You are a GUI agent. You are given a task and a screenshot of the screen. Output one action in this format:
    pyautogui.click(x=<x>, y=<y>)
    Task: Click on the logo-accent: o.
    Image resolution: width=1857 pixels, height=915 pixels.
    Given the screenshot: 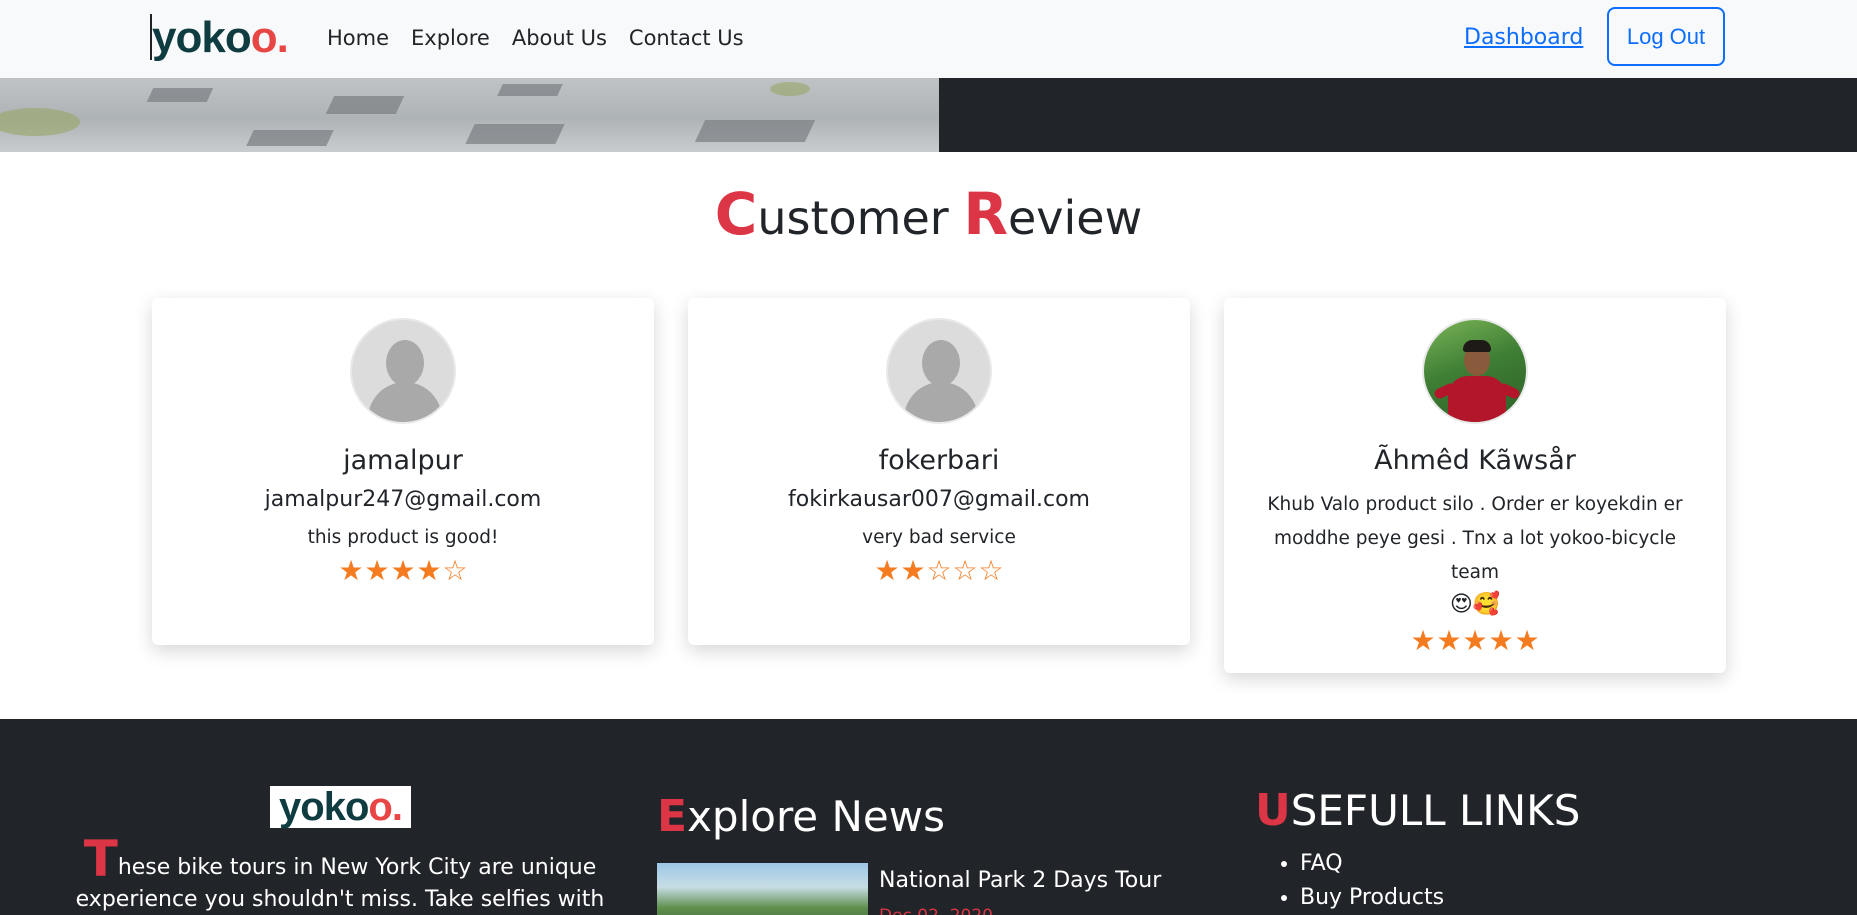 What is the action you would take?
    pyautogui.click(x=269, y=37)
    